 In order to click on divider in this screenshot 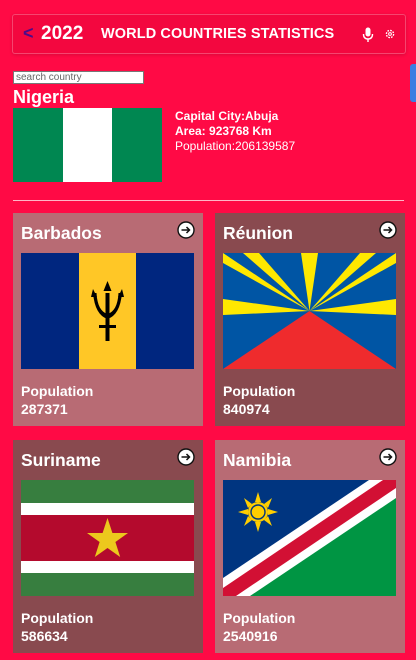, I will do `click(208, 200)`.